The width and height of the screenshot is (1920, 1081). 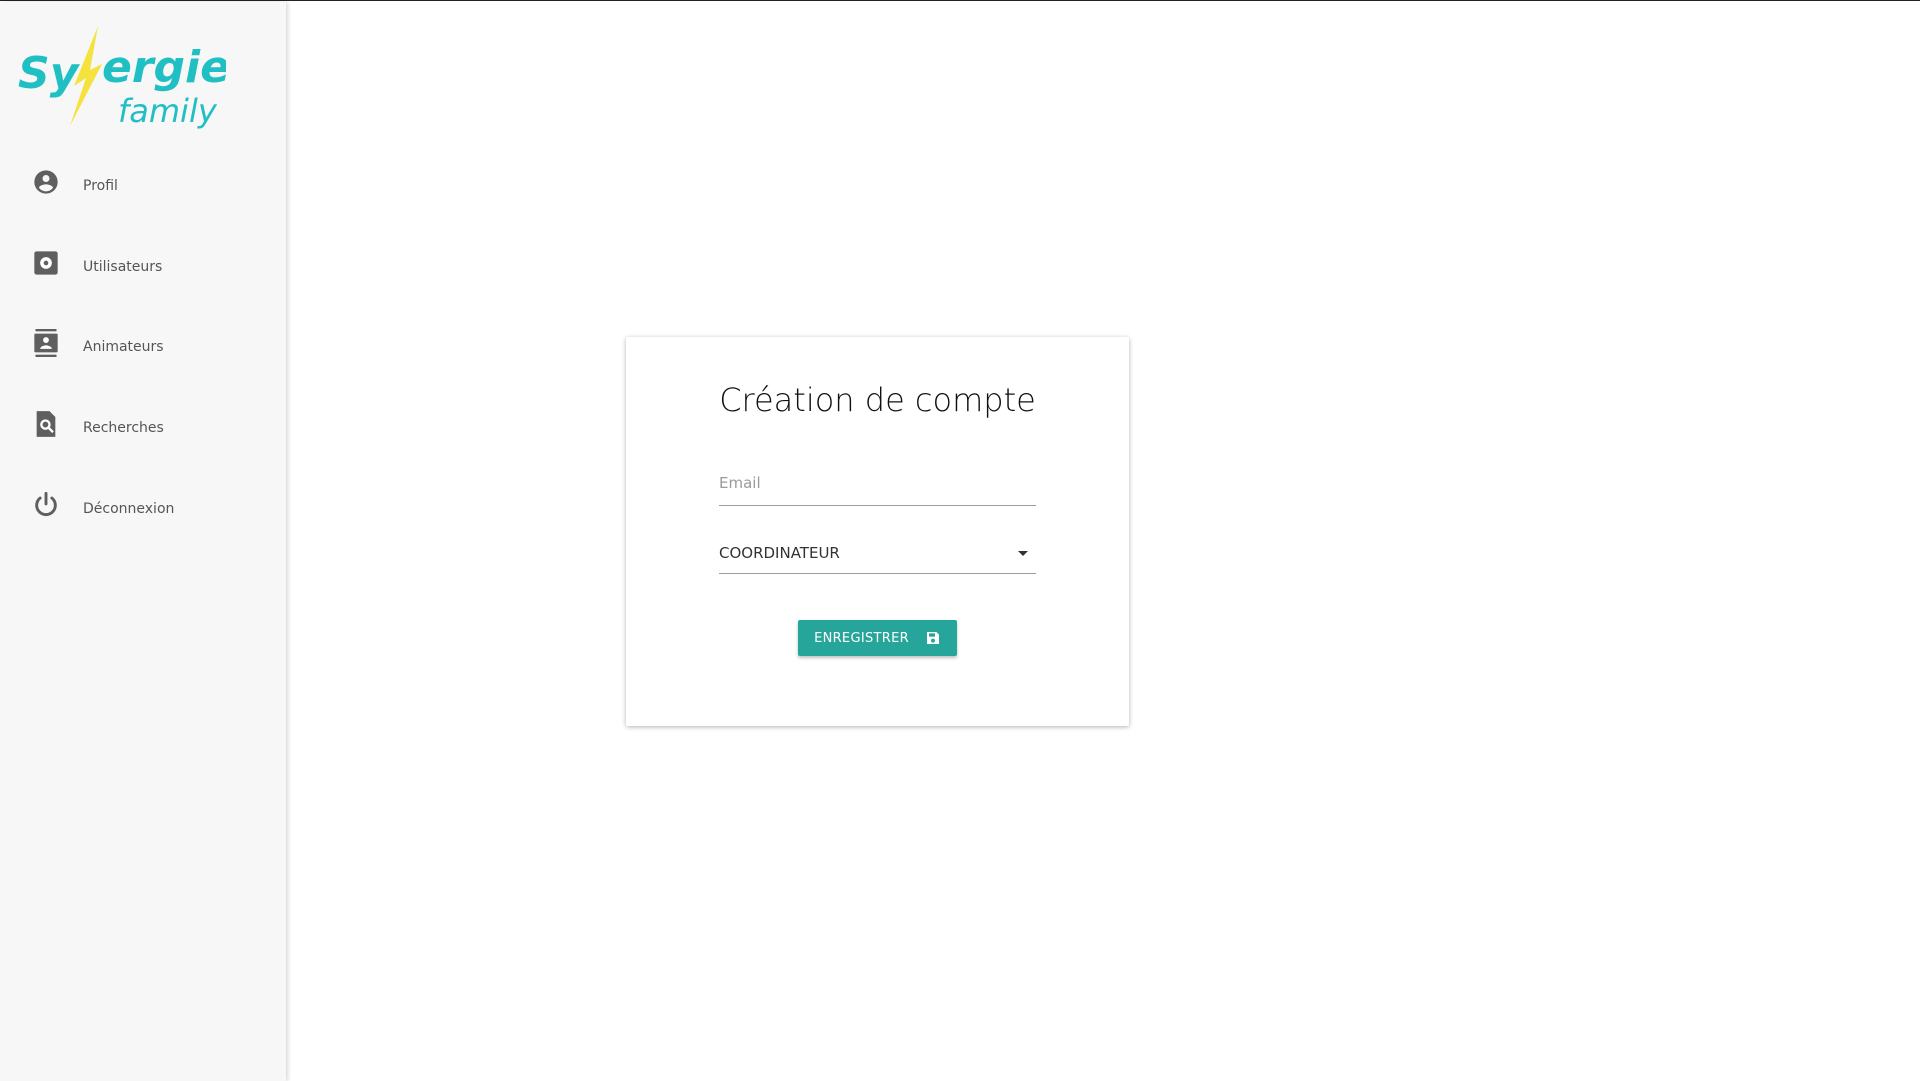 I want to click on sidebar-item-utilisateurs: Utilisateurs, so click(x=143, y=279).